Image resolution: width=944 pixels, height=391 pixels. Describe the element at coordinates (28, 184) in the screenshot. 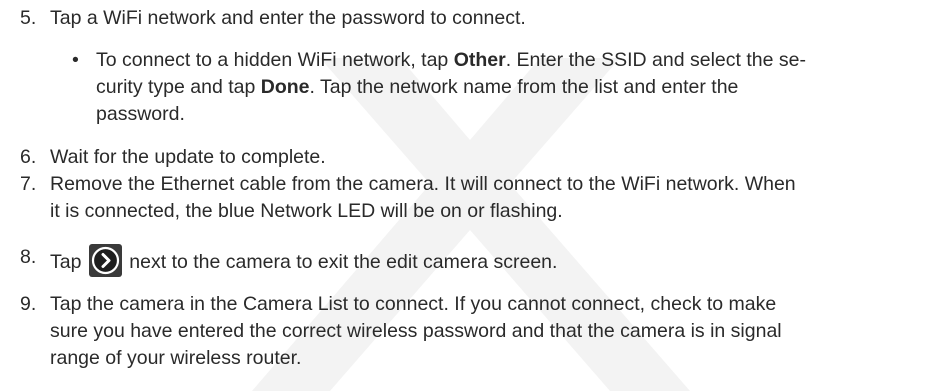

I see `step-number: 7.` at that location.